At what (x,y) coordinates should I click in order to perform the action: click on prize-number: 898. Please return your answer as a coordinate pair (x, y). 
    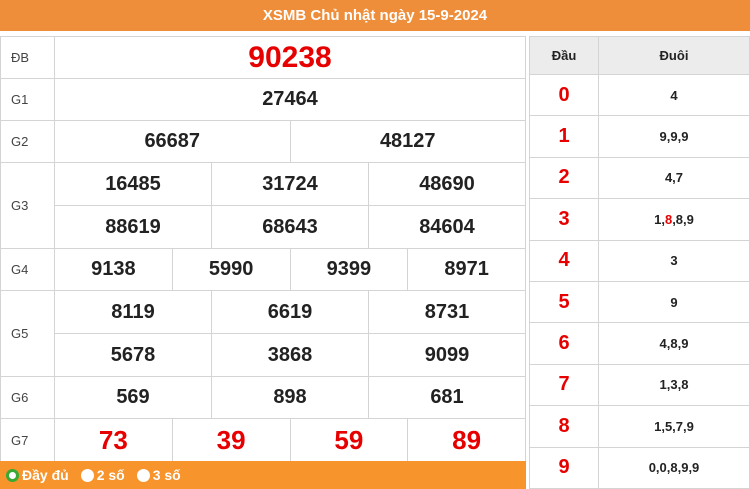
    Looking at the image, I should click on (290, 397).